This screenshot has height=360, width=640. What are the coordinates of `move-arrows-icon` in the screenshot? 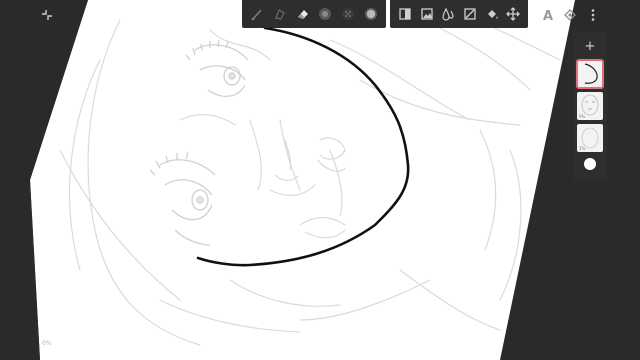 It's located at (513, 14).